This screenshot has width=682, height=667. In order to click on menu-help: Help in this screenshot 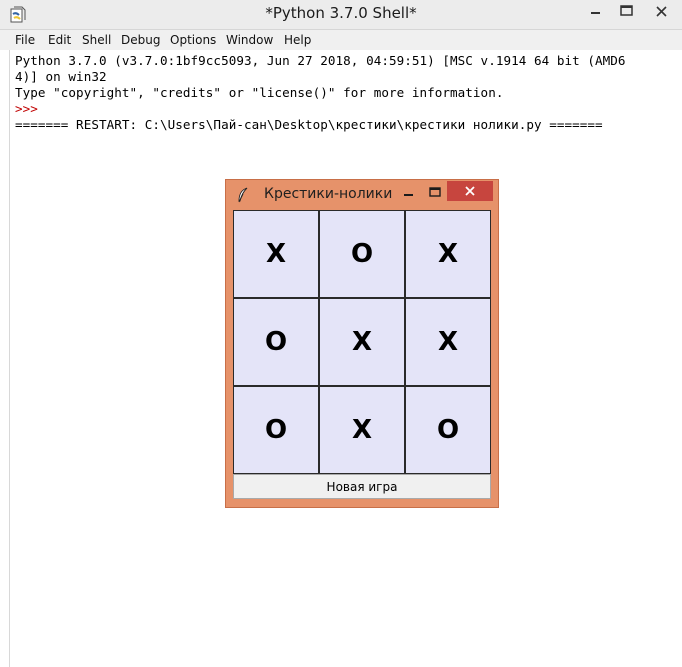, I will do `click(297, 40)`.